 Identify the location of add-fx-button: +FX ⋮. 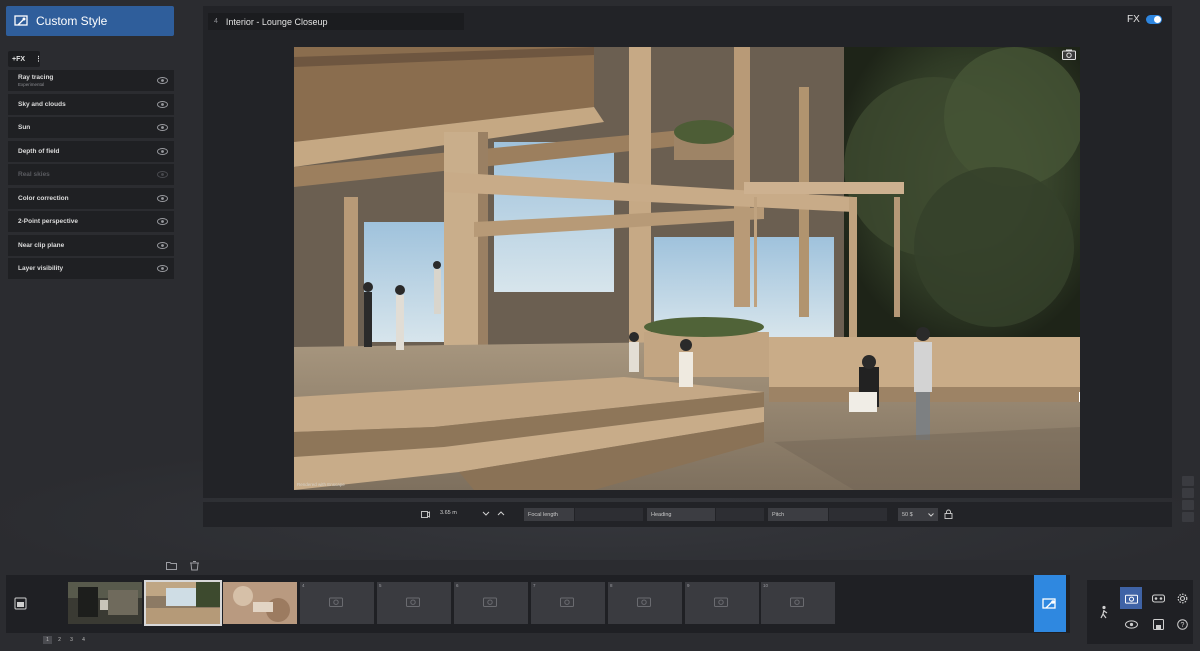
(25, 59).